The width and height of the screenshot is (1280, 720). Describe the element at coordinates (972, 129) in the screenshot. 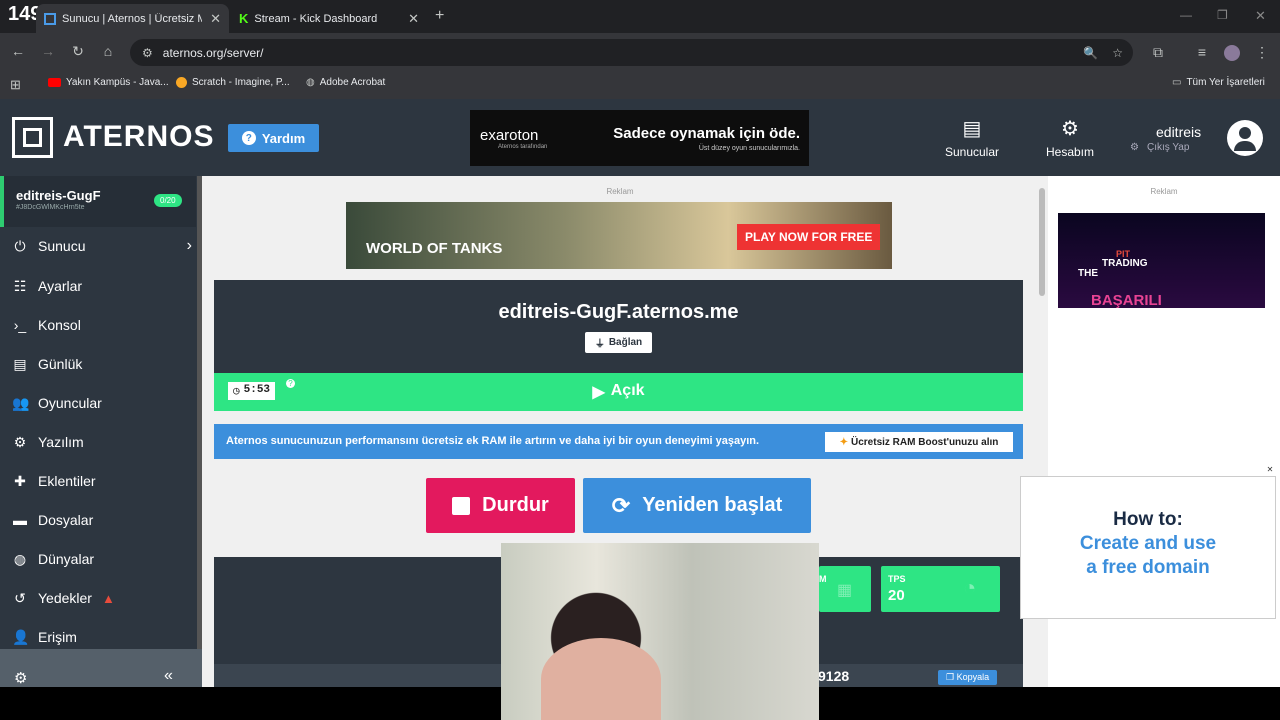

I see `server-icon: ▤` at that location.